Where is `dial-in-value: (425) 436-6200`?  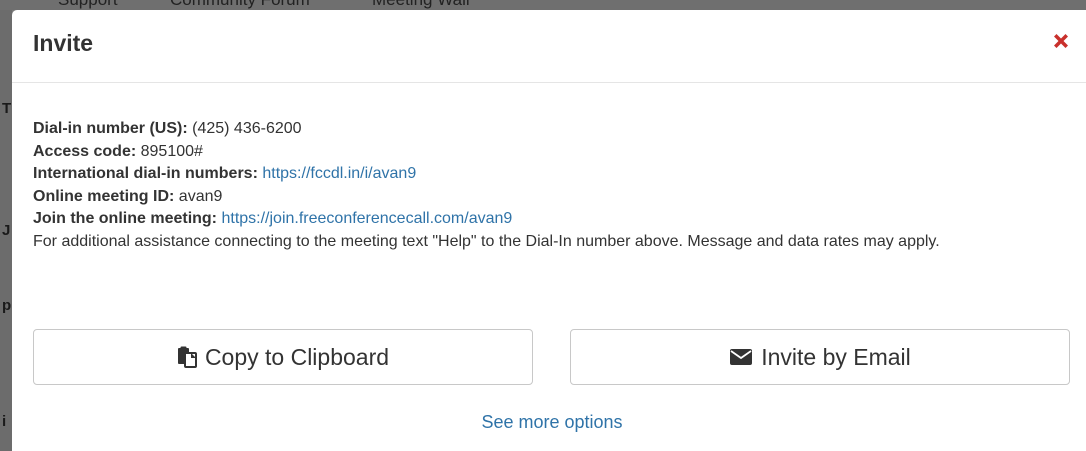 dial-in-value: (425) 436-6200 is located at coordinates (247, 128).